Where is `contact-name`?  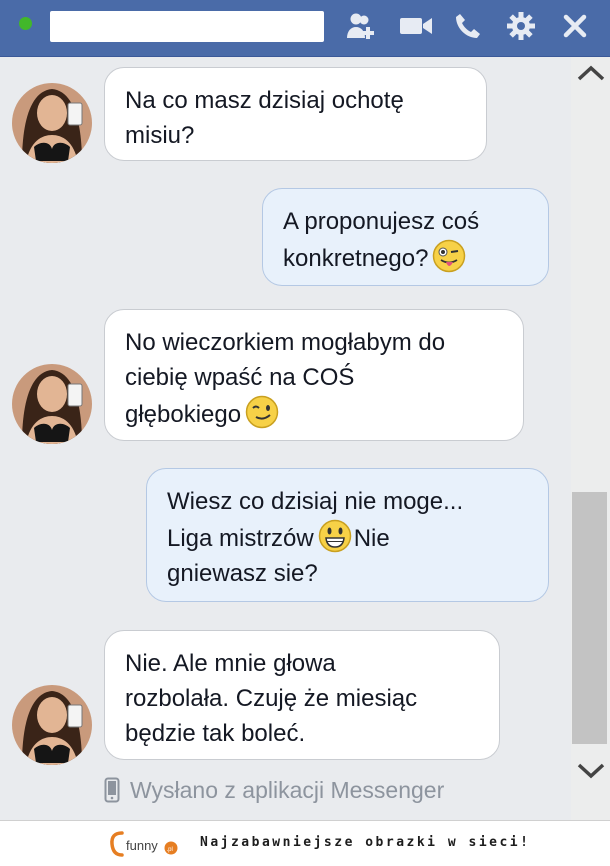 contact-name is located at coordinates (187, 26).